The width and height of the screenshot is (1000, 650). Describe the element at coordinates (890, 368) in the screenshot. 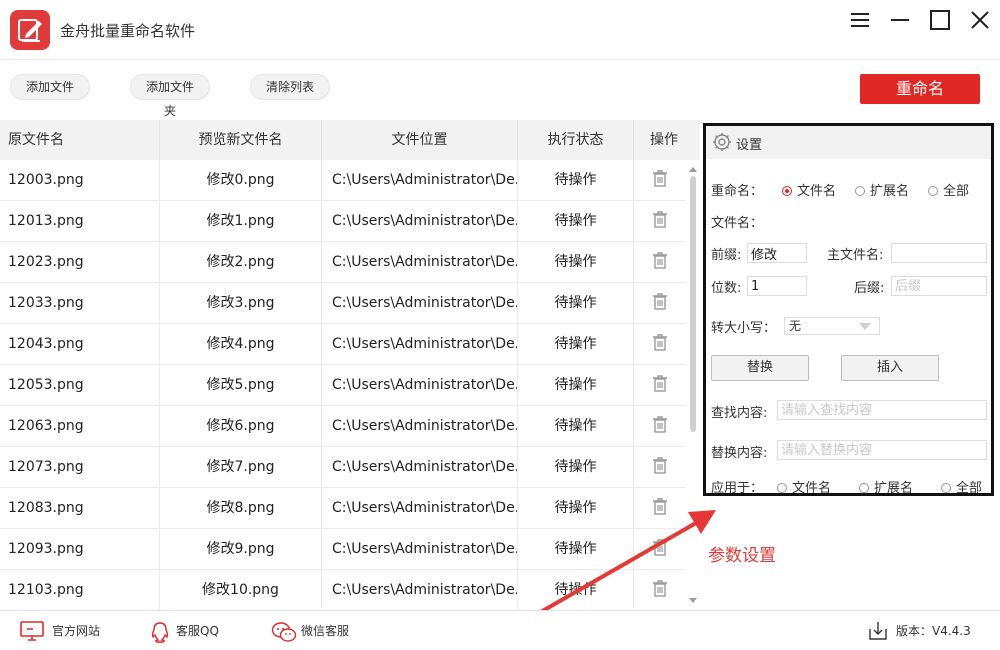

I see `insert-mode-button: 插入` at that location.